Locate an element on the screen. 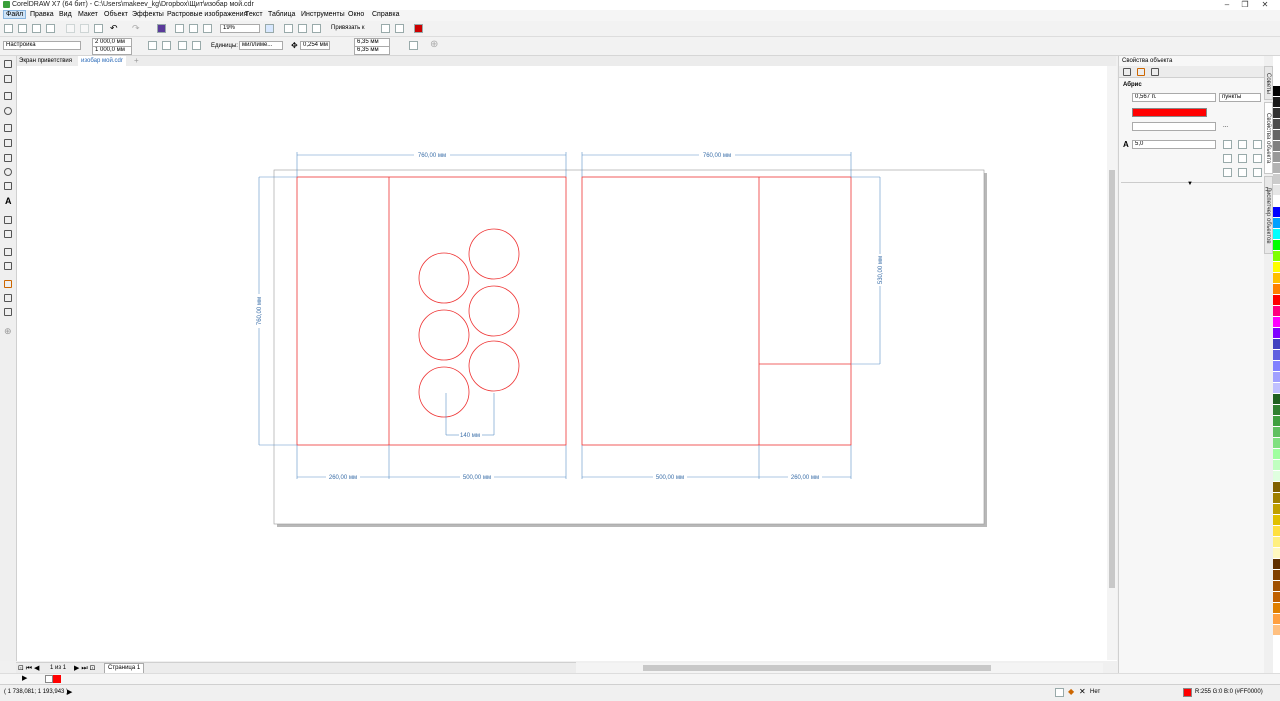 The width and height of the screenshot is (1280, 701). menu-table: Таблица is located at coordinates (281, 14).